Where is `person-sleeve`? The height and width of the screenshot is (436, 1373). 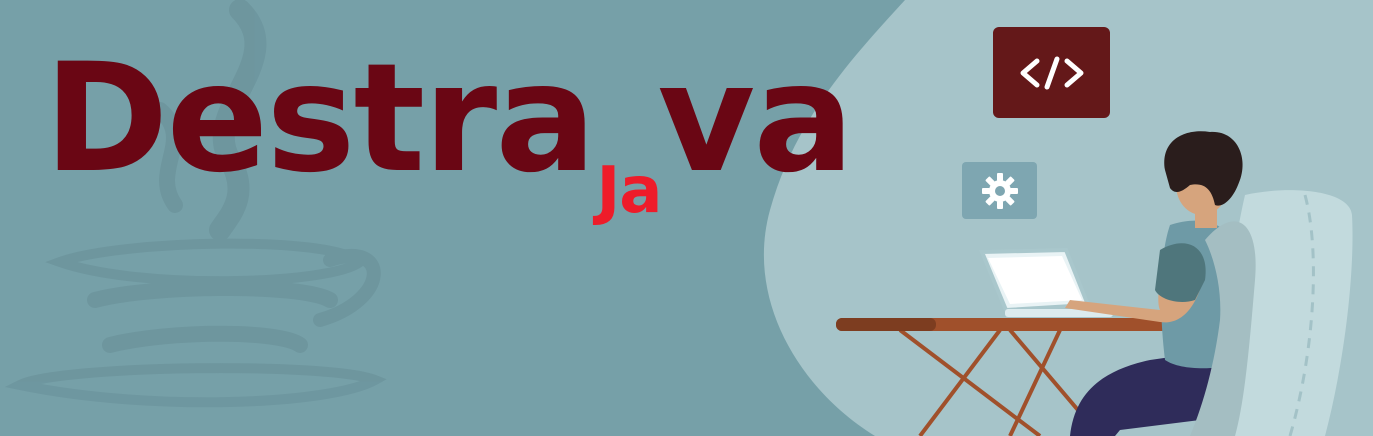
person-sleeve is located at coordinates (1180, 272).